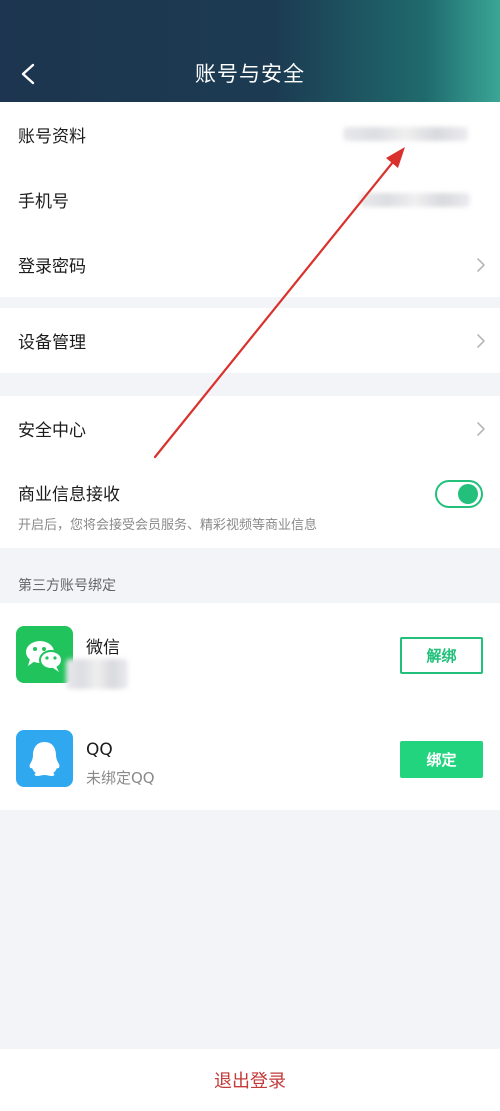 The image size is (500, 1111). I want to click on phone-row: 手机号, so click(250, 199).